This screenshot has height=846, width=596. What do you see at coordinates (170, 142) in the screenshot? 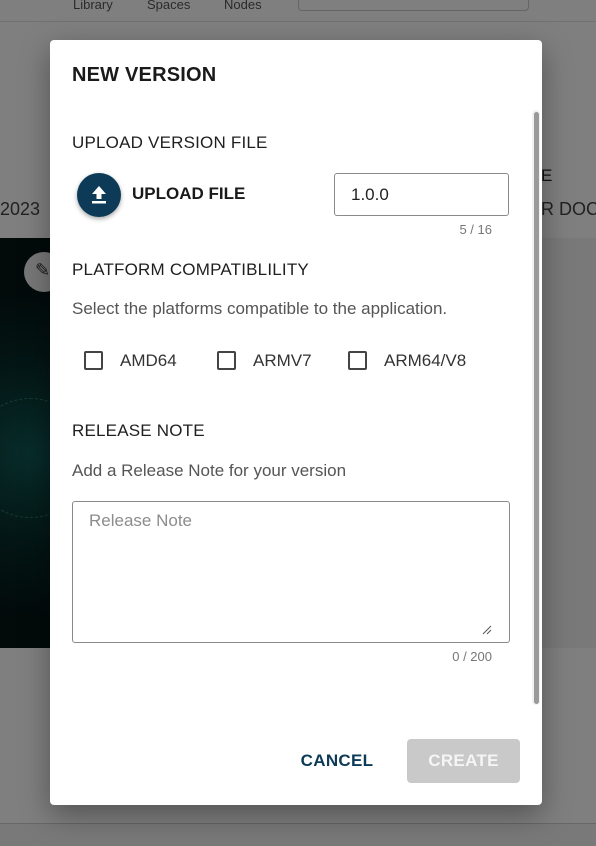
I see `upload-section-label: UPLOAD VERSION FILE` at bounding box center [170, 142].